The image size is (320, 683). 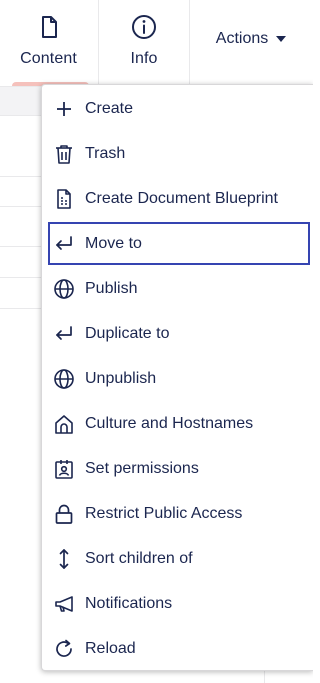 I want to click on reload-icon, so click(x=64, y=649).